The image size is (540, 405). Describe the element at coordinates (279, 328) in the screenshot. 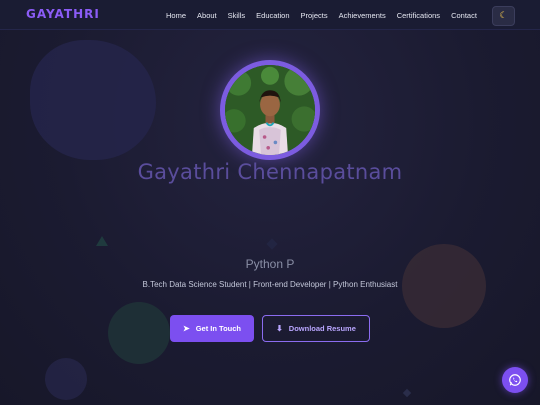

I see `download-icon: ⬇` at that location.